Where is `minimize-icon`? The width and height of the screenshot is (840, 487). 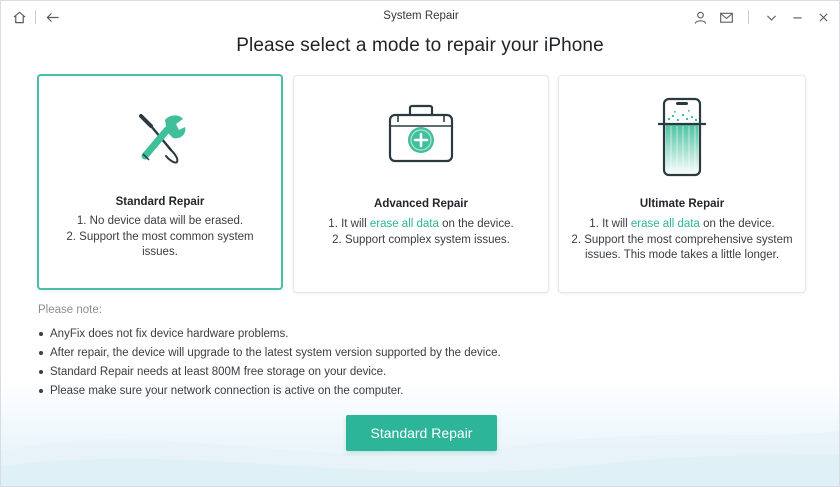
minimize-icon is located at coordinates (797, 17).